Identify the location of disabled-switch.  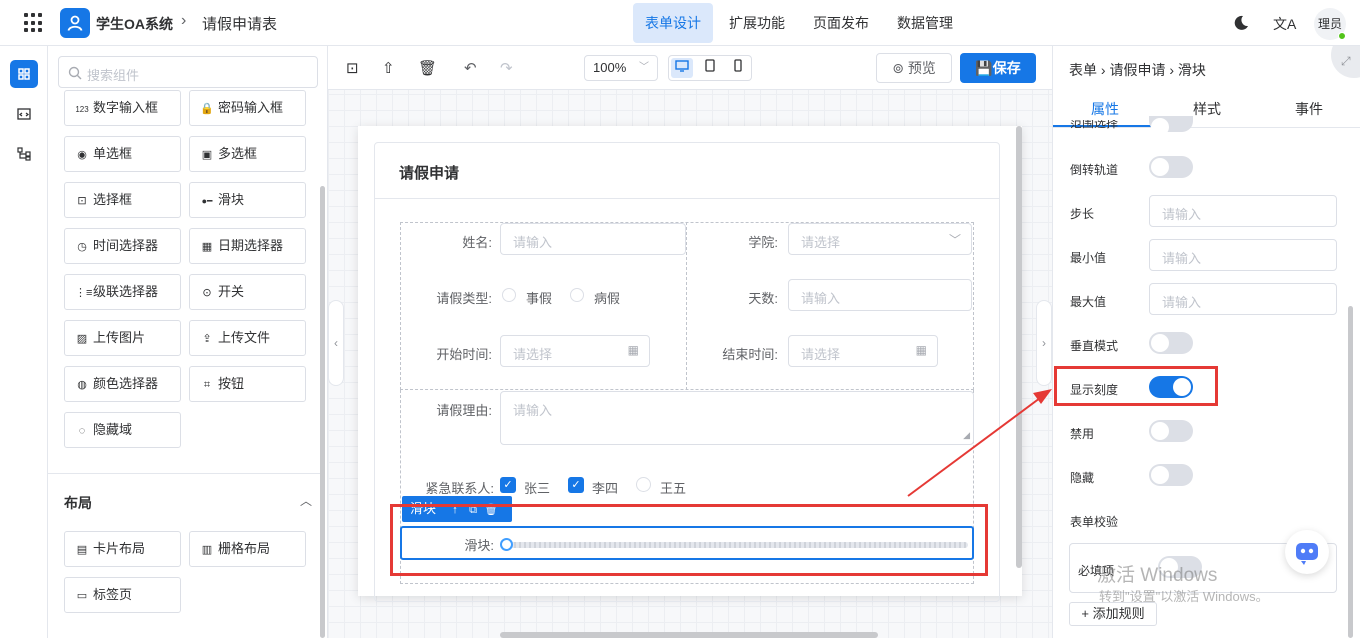
(1171, 431).